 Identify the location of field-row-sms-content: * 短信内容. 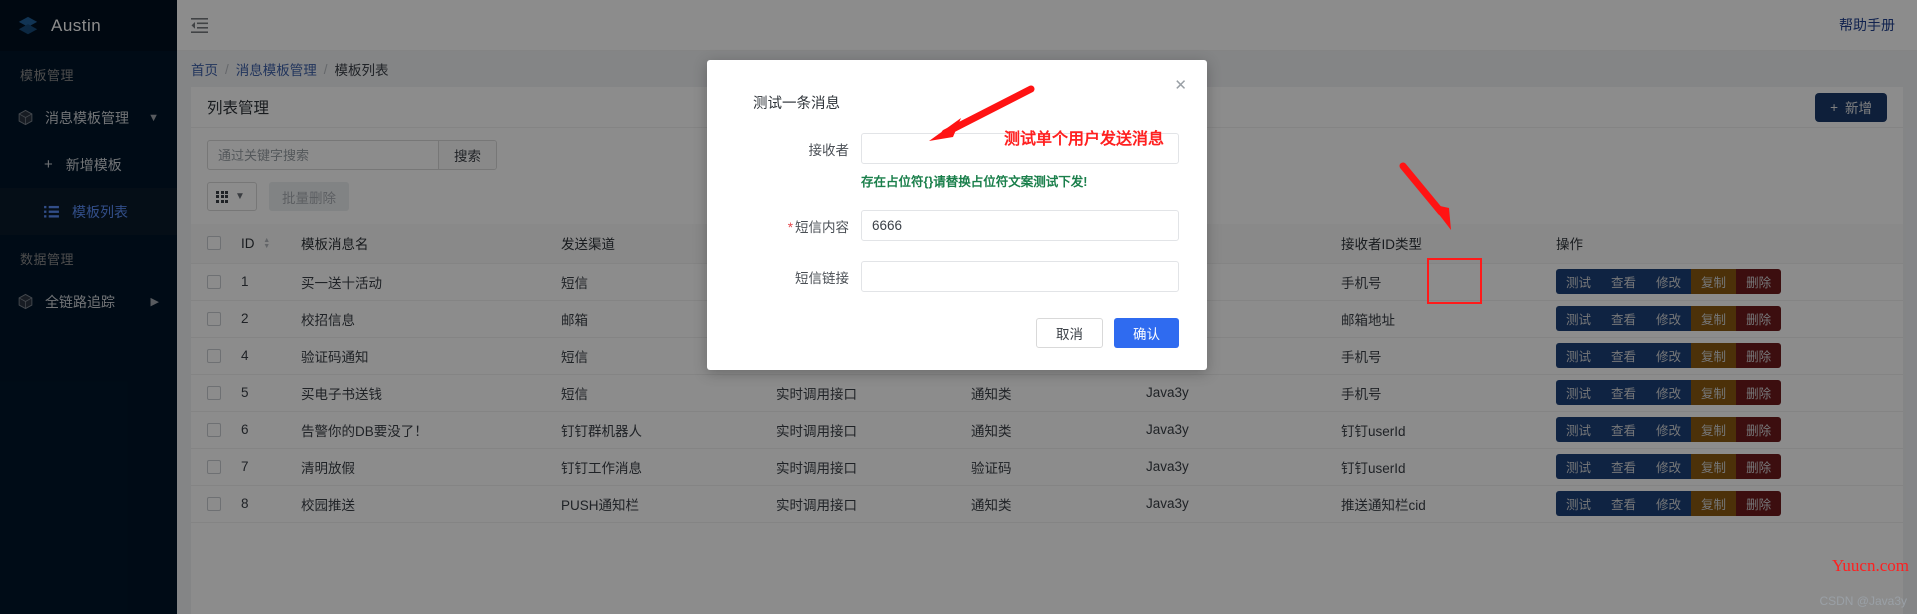
(954, 225).